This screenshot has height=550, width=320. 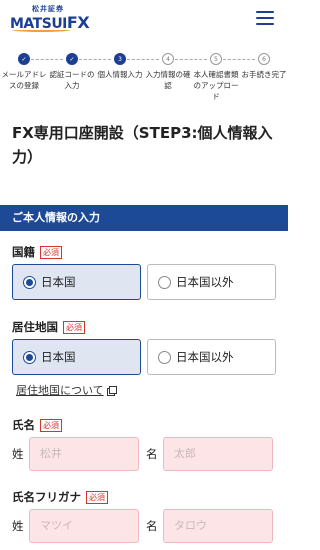 What do you see at coordinates (120, 59) in the screenshot?
I see `step-number: 3` at bounding box center [120, 59].